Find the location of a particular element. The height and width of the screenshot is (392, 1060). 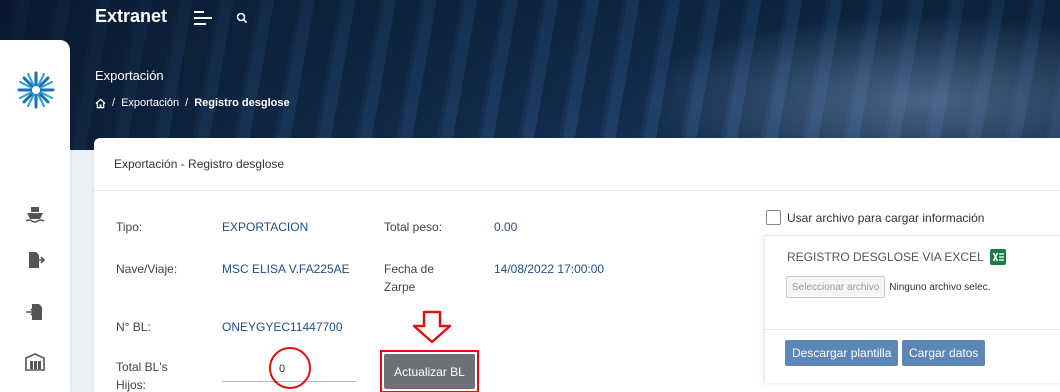

sidebar is located at coordinates (35, 216).